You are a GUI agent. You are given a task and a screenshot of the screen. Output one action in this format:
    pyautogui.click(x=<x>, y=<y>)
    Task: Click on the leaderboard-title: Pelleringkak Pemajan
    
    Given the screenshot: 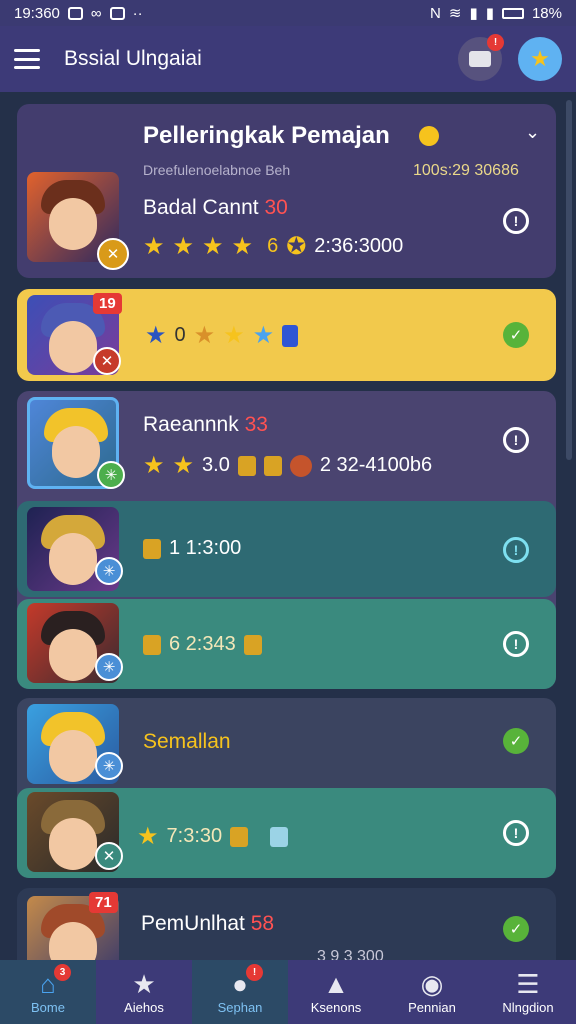 What is the action you would take?
    pyautogui.click(x=266, y=135)
    